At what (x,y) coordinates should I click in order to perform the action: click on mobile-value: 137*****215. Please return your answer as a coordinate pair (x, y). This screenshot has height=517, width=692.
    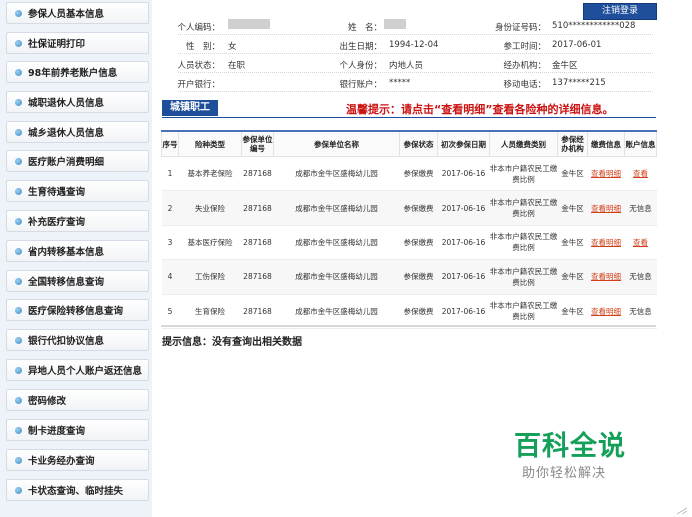
    Looking at the image, I should click on (579, 83).